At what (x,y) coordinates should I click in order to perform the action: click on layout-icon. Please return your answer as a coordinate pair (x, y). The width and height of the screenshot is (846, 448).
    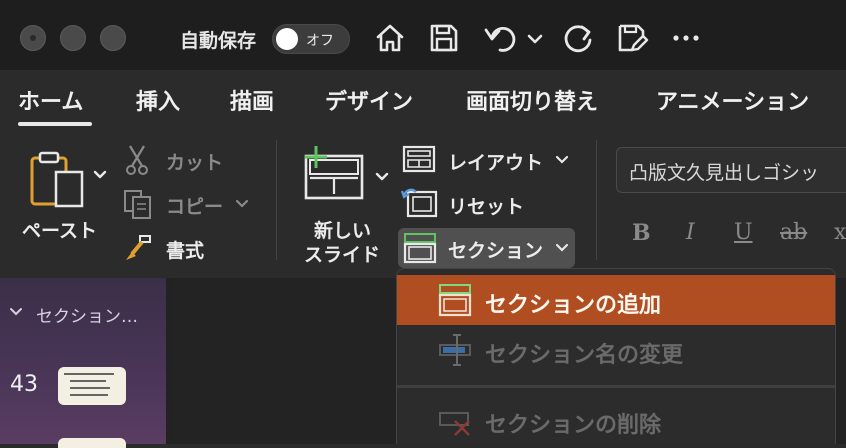
    Looking at the image, I should click on (419, 159).